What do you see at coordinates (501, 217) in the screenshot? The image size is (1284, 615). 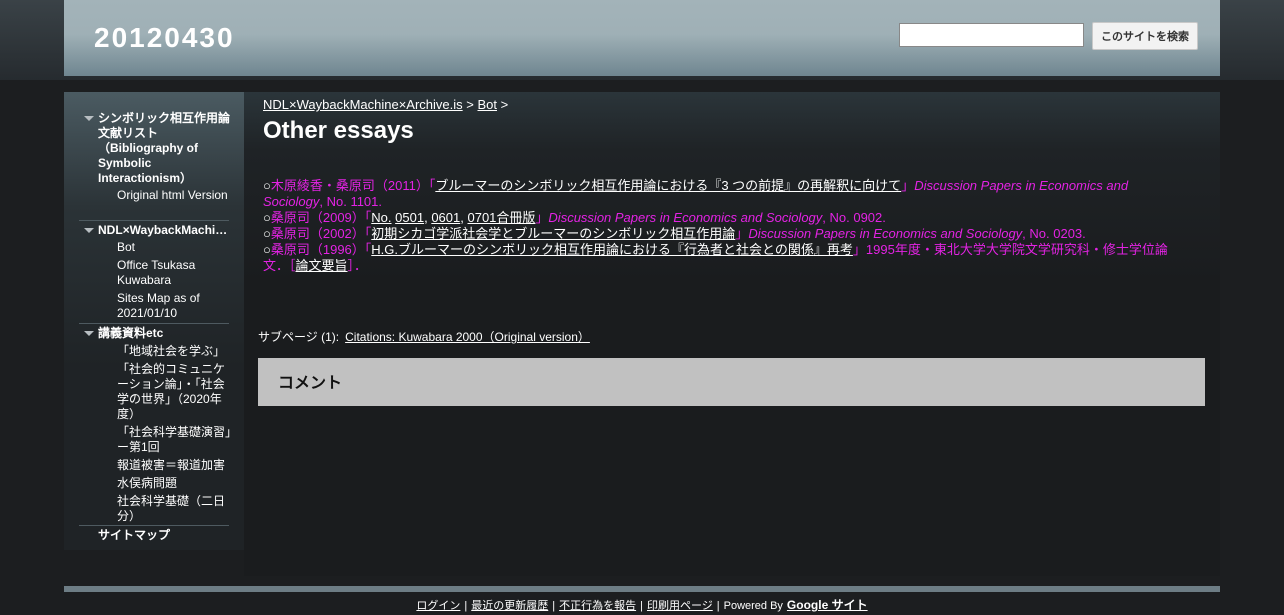 I see `entry-link-0701: 0701合冊版` at bounding box center [501, 217].